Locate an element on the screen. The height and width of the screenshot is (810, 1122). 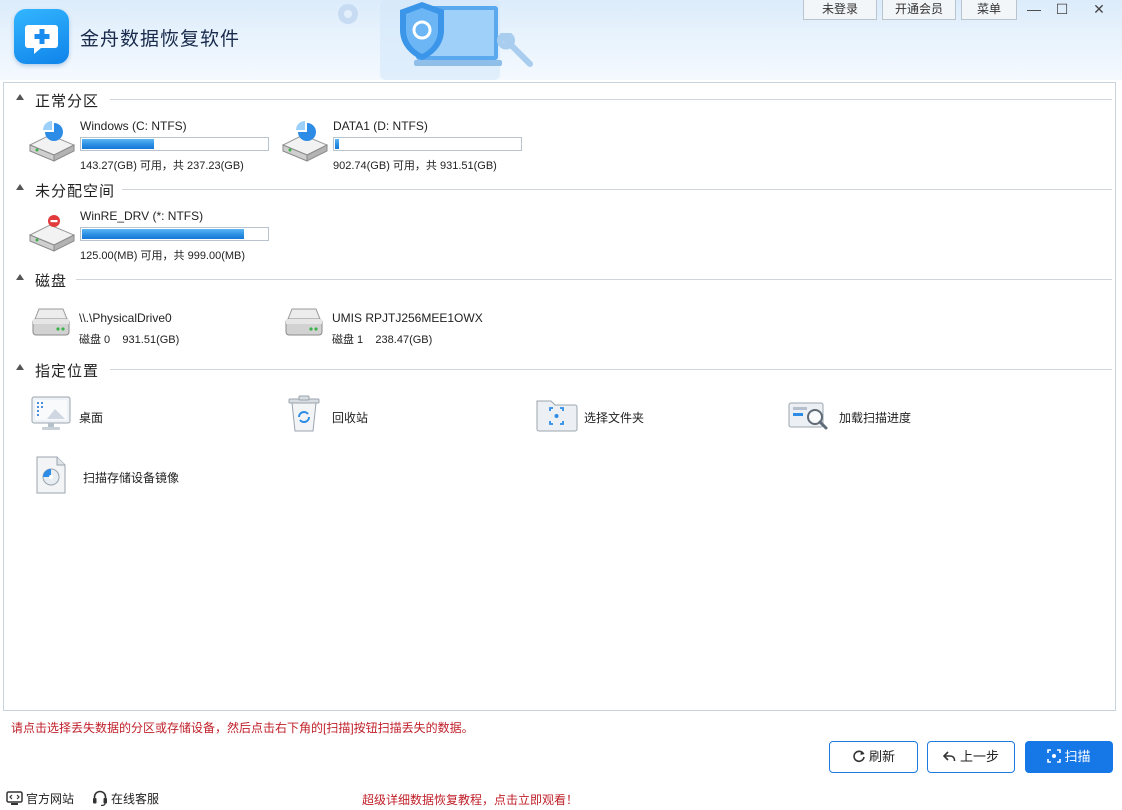
tutorial-promo-link: 超级详细数据恢复教程，点击立即观看！ is located at coordinates (470, 799).